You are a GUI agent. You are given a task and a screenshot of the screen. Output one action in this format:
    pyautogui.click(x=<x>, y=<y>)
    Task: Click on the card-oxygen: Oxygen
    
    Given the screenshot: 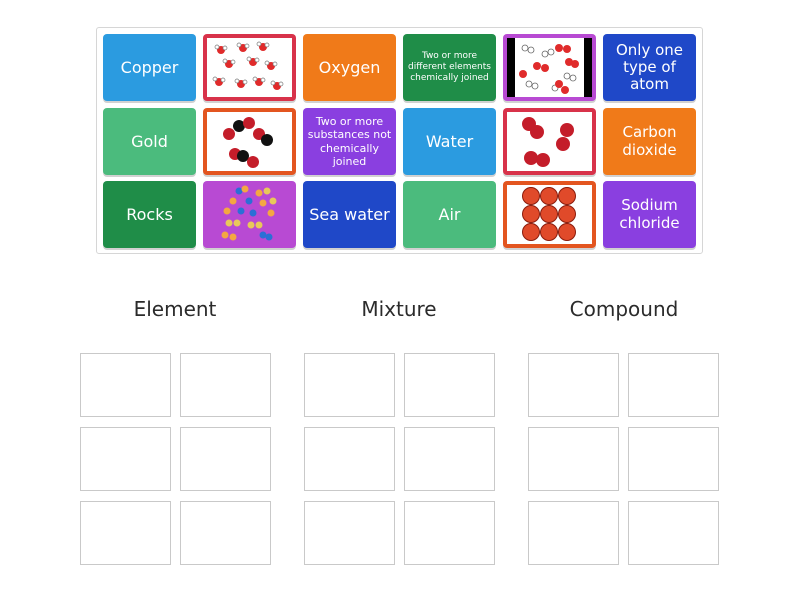 What is the action you would take?
    pyautogui.click(x=349, y=67)
    